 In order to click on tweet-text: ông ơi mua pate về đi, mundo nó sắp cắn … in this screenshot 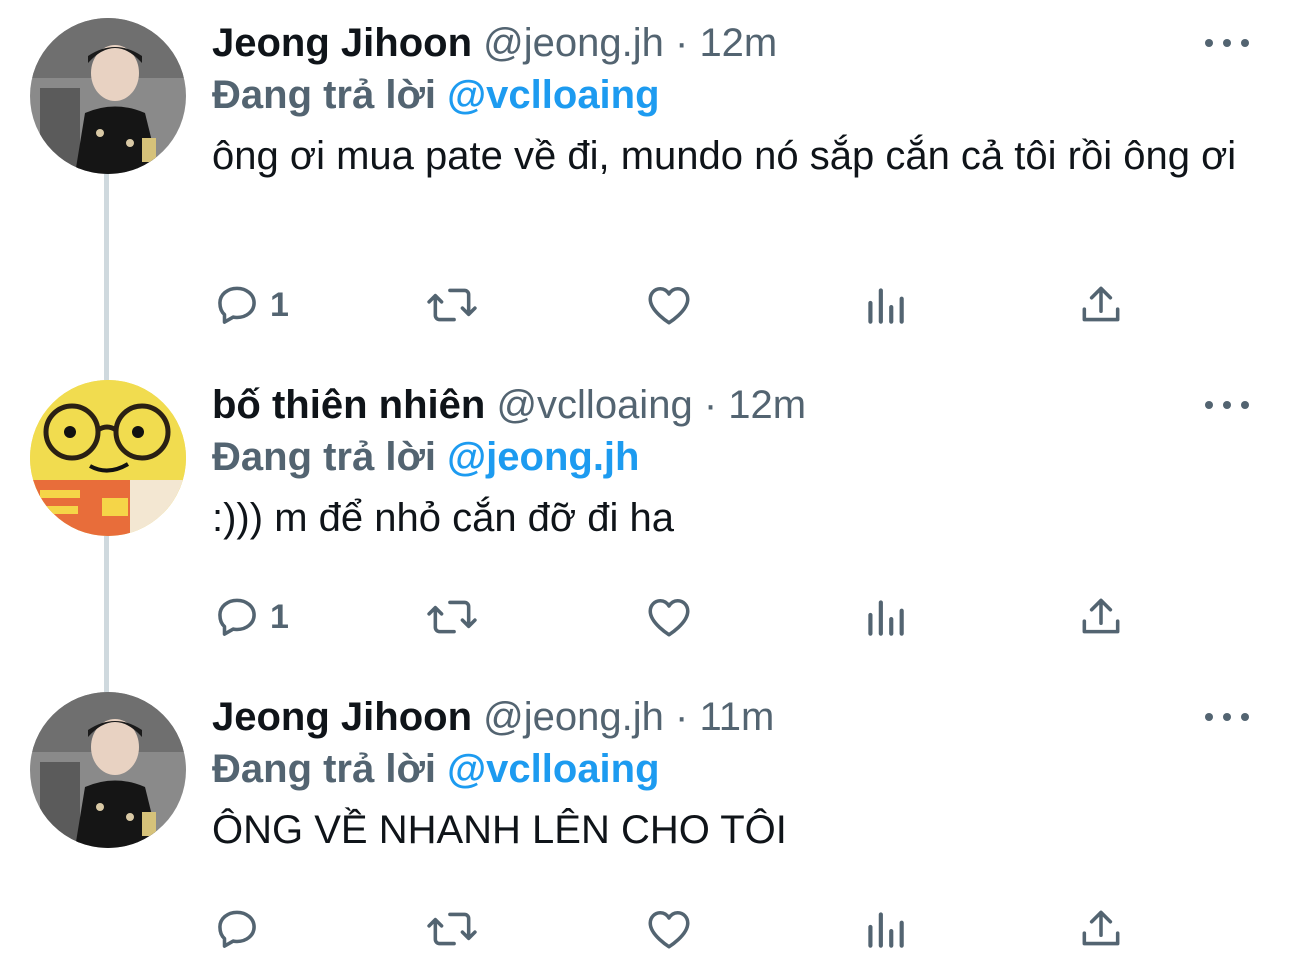, I will do `click(724, 156)`.